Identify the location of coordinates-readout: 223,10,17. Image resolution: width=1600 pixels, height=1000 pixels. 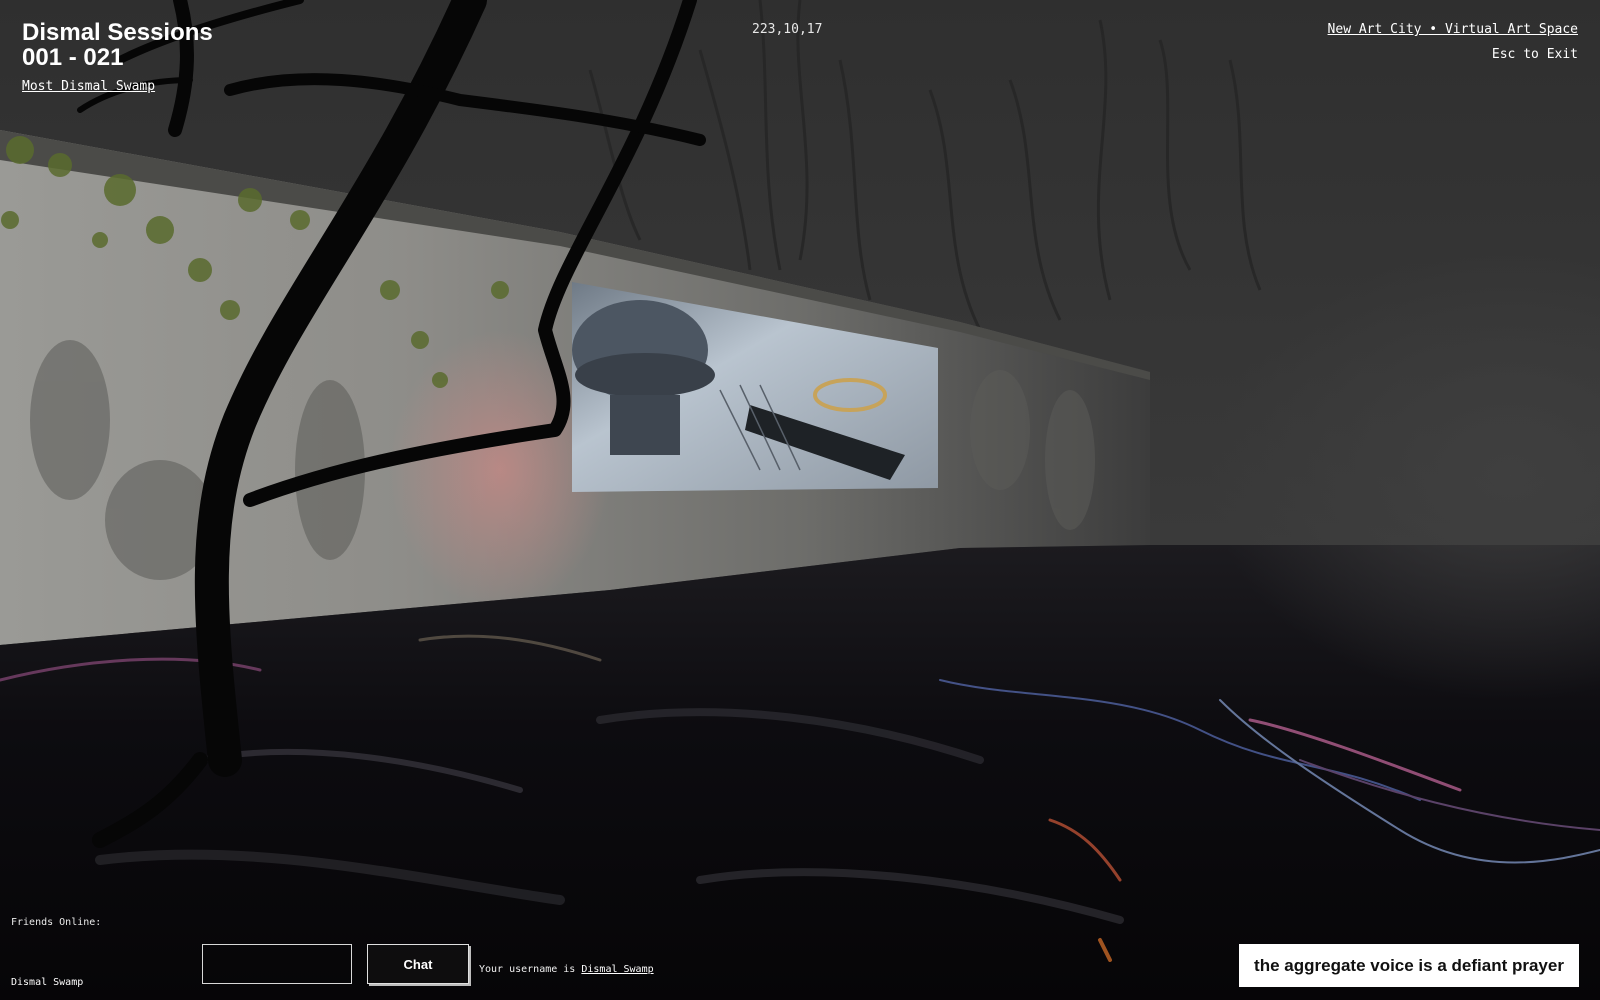
(787, 29).